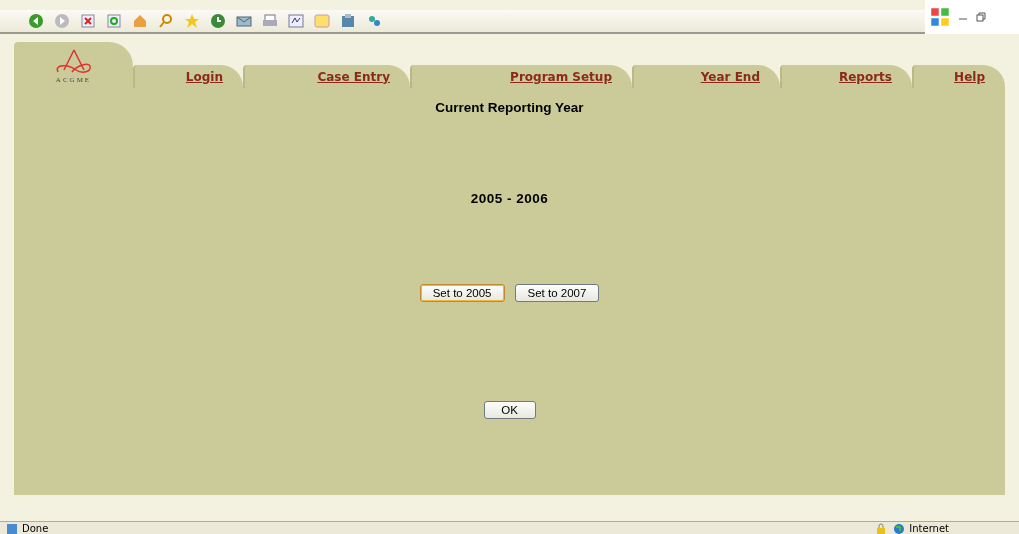  What do you see at coordinates (940, 17) in the screenshot?
I see `windows-flag-icon` at bounding box center [940, 17].